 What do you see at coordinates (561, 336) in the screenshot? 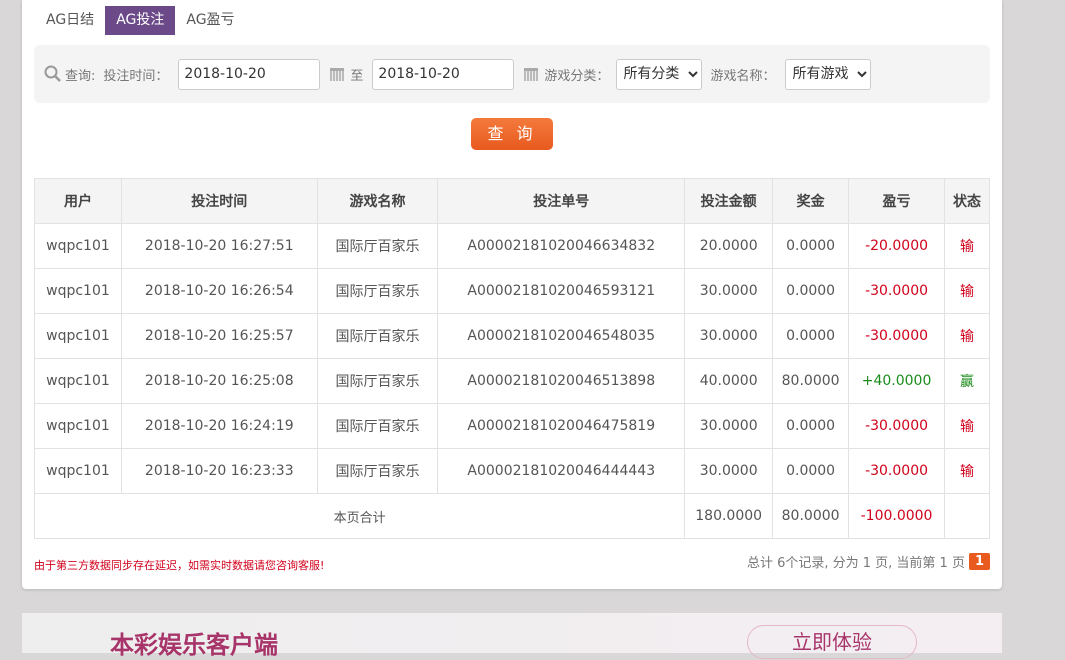
I see `bet-id-cell: A00002181020046548035` at bounding box center [561, 336].